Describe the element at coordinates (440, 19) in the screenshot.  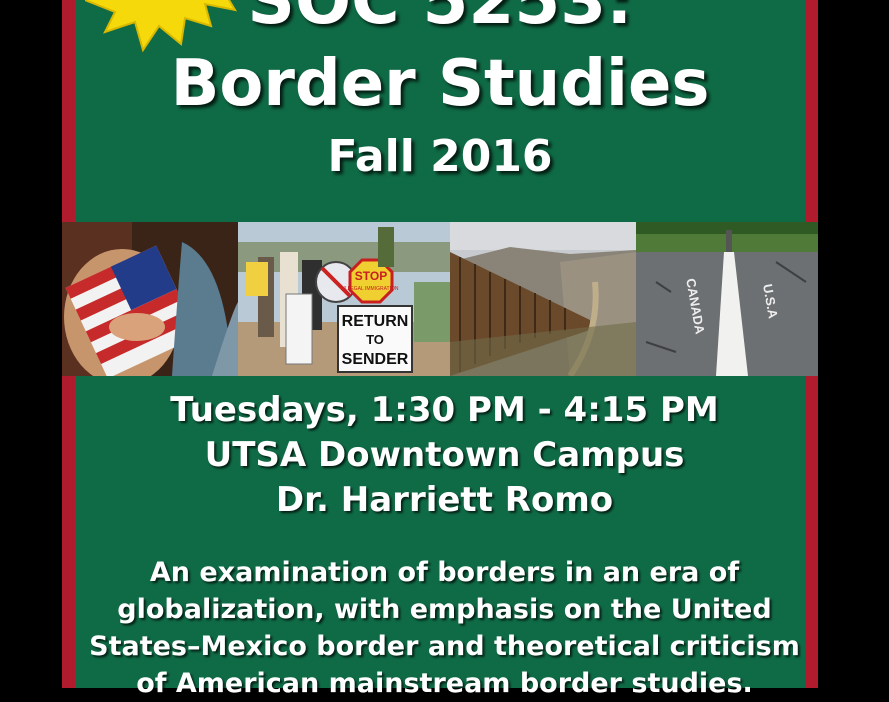
I see `course-code: SOC 5253:` at that location.